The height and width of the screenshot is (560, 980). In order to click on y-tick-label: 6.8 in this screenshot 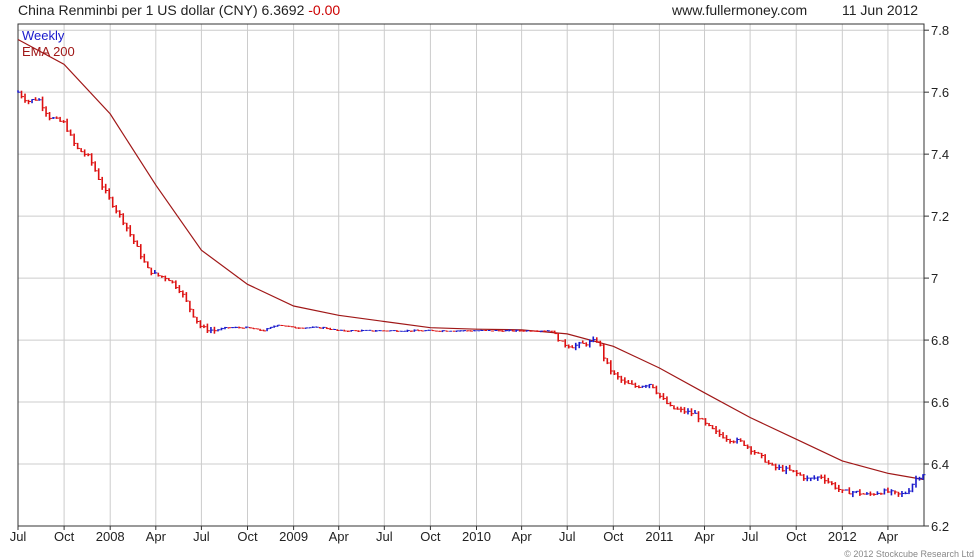, I will do `click(940, 340)`.